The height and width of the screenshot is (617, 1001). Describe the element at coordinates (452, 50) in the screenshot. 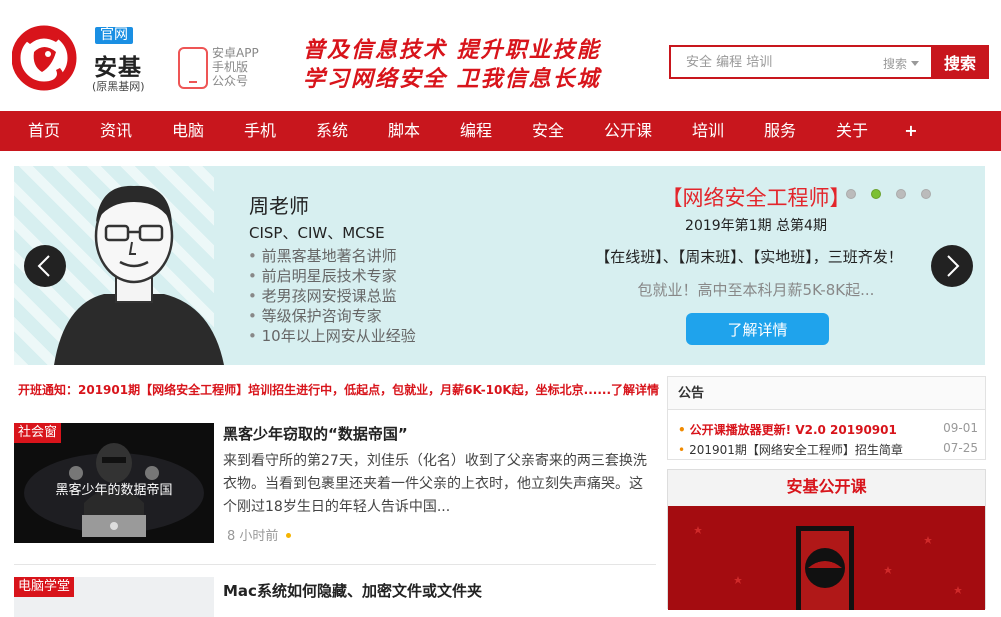

I see `slogan-line-1: 普及信息技术 提升职业技能` at that location.